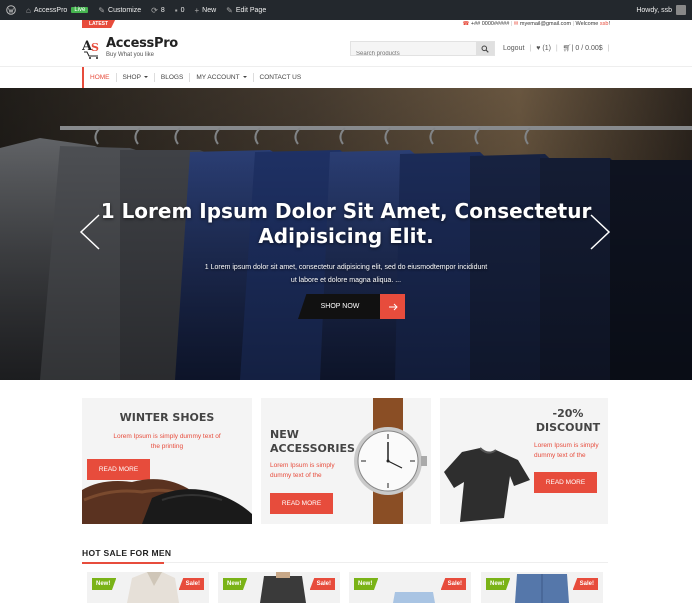 This screenshot has width=692, height=603. I want to click on nav-my-account-label: MY ACCOUNT, so click(218, 77).